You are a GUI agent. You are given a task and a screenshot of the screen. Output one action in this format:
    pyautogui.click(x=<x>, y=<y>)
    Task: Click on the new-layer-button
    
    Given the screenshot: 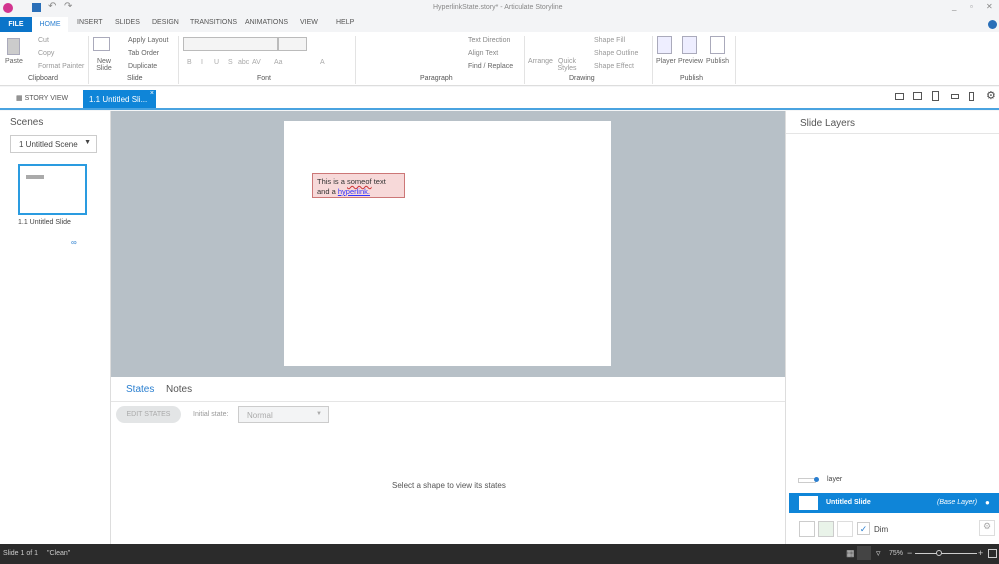 What is the action you would take?
    pyautogui.click(x=807, y=529)
    